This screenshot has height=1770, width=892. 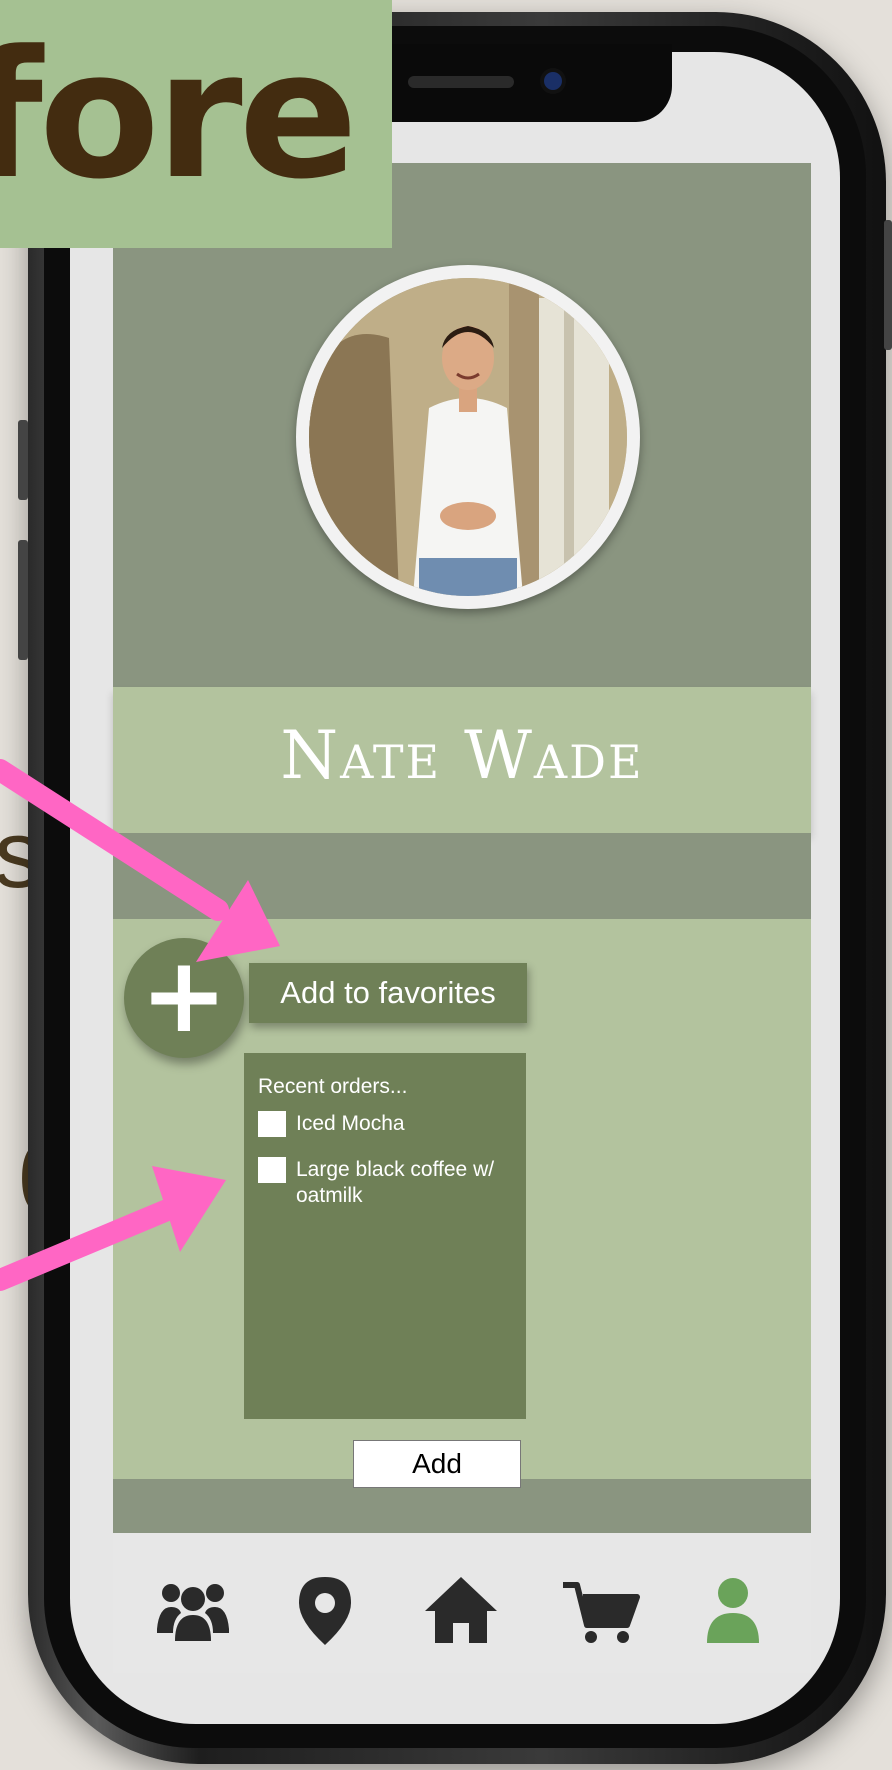 What do you see at coordinates (113, 1228) in the screenshot?
I see `arrow-to-recent-orders` at bounding box center [113, 1228].